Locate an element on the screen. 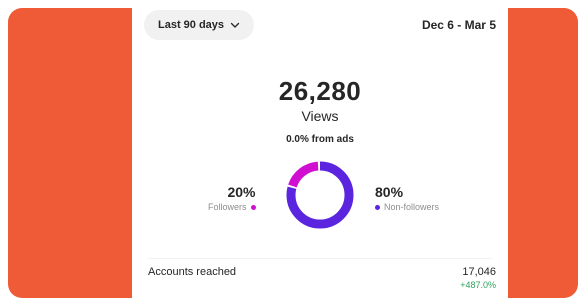 This screenshot has width=586, height=298. accounts-reached-change: +487.0% is located at coordinates (478, 285).